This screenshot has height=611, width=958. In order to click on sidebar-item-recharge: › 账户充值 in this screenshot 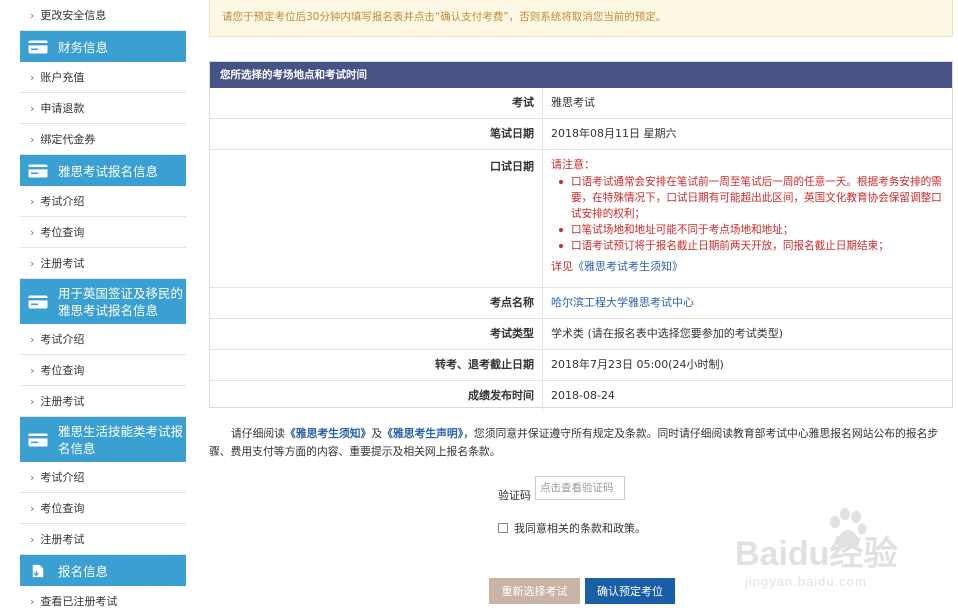, I will do `click(103, 77)`.